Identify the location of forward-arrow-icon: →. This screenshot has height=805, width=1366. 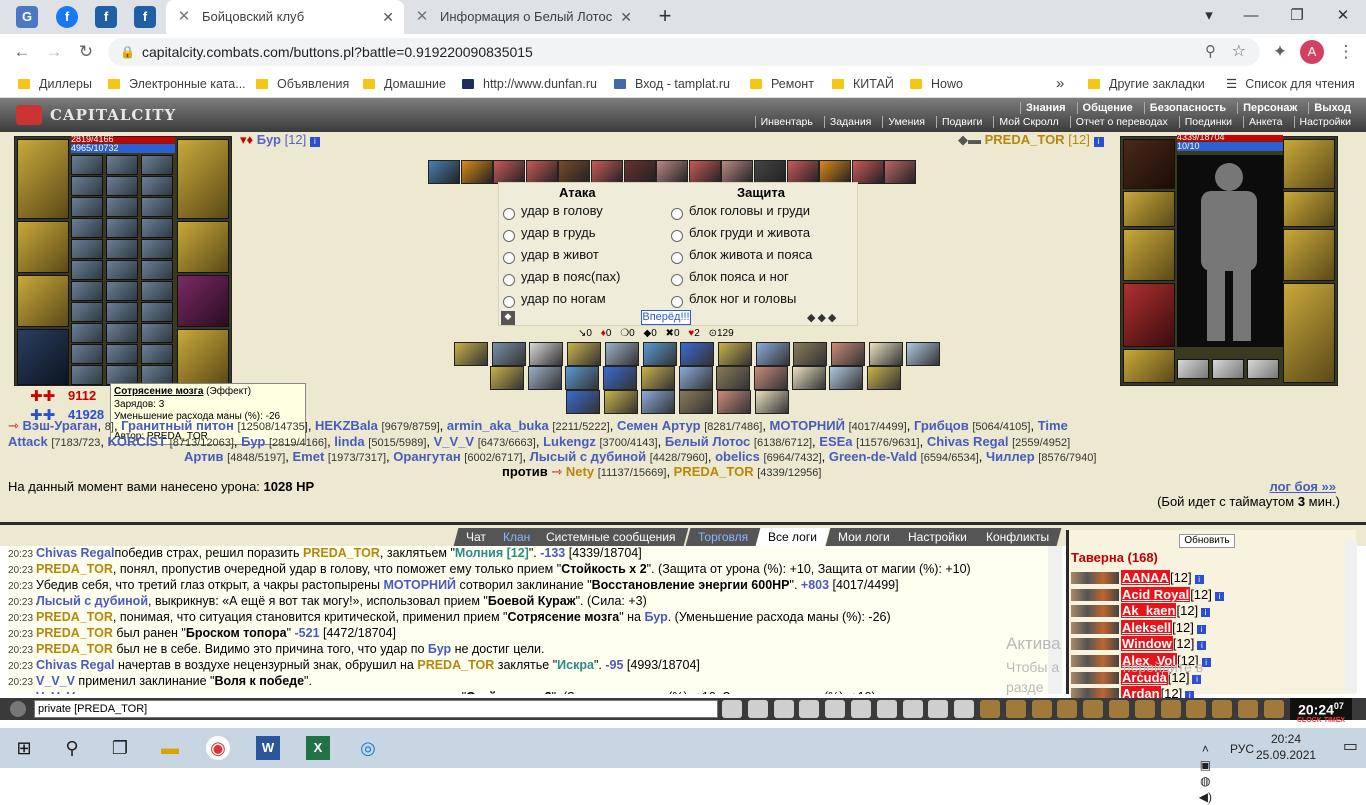
(54, 52).